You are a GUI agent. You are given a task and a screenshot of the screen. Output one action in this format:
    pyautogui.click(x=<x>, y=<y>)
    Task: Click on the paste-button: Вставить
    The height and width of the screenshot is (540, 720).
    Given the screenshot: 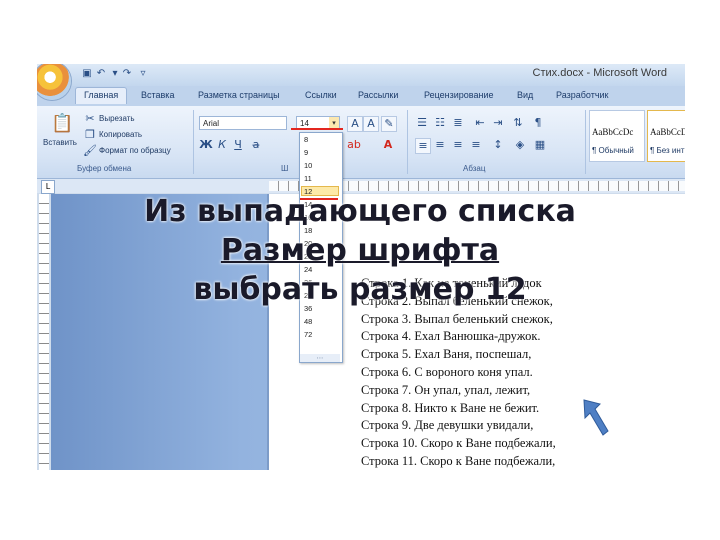 What is the action you would take?
    pyautogui.click(x=60, y=142)
    